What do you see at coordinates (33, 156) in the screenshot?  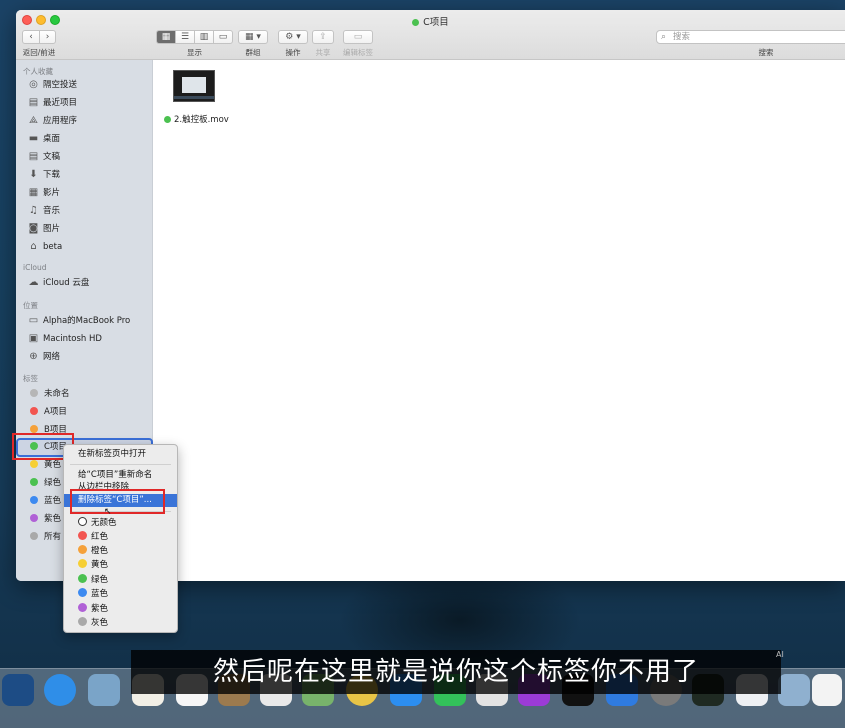 I see `documents-icon: ▤` at bounding box center [33, 156].